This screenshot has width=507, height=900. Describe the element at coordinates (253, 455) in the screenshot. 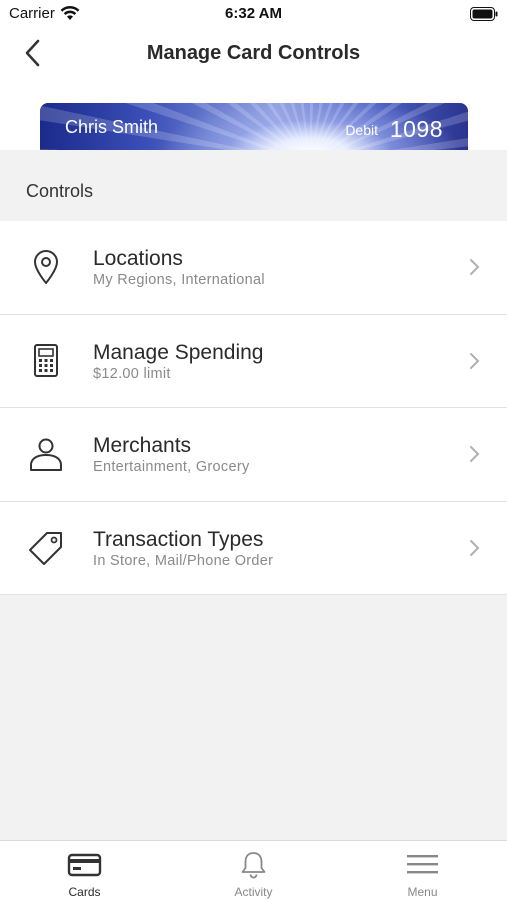

I see `control-item-merchants: Merchants Entertainment, Grocery` at that location.